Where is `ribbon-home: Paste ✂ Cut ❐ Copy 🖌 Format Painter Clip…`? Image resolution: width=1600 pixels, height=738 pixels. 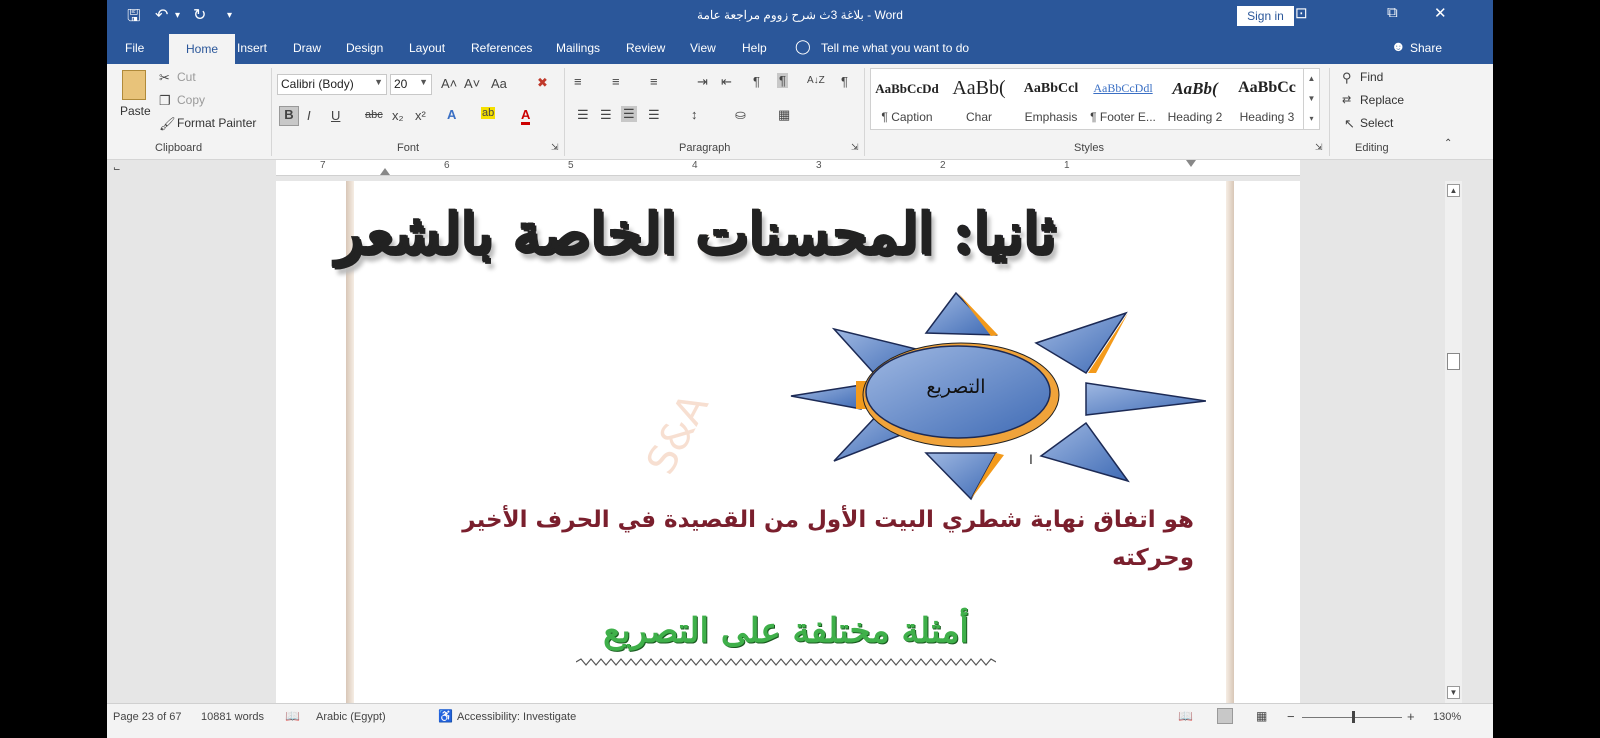
ribbon-home: Paste ✂ Cut ❐ Copy 🖌 Format Painter Clip… is located at coordinates (800, 112).